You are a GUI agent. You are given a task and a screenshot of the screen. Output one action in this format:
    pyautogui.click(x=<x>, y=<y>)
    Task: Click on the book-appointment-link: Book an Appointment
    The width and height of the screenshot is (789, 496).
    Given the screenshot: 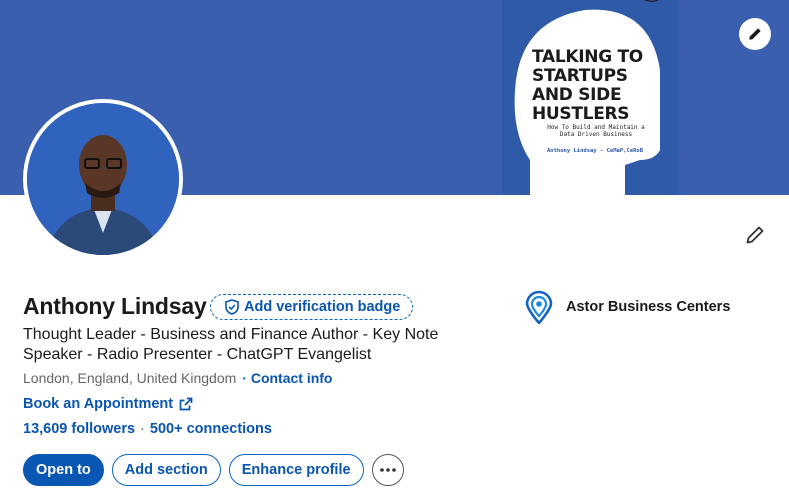 What is the action you would take?
    pyautogui.click(x=108, y=404)
    